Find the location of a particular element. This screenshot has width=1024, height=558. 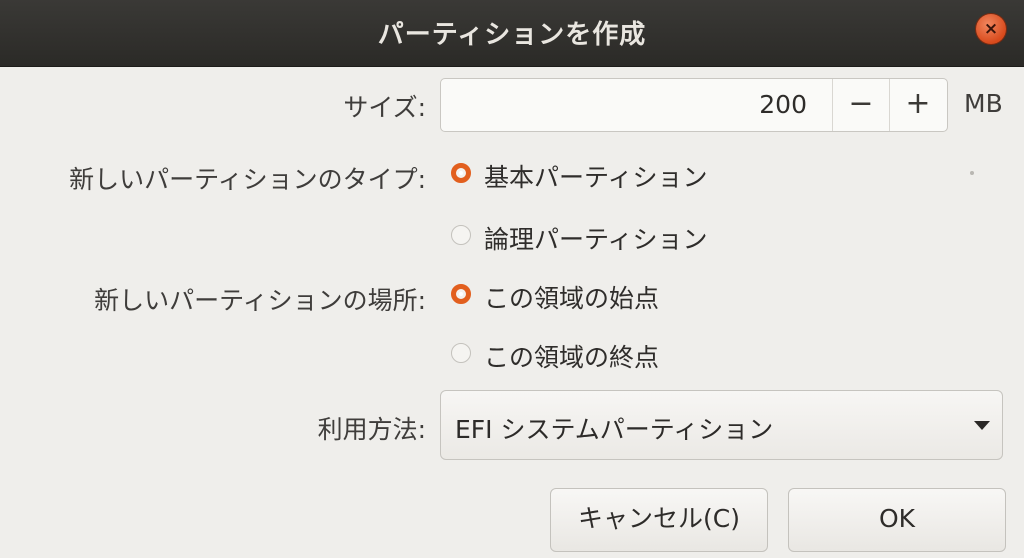

increment-button: + is located at coordinates (918, 105).